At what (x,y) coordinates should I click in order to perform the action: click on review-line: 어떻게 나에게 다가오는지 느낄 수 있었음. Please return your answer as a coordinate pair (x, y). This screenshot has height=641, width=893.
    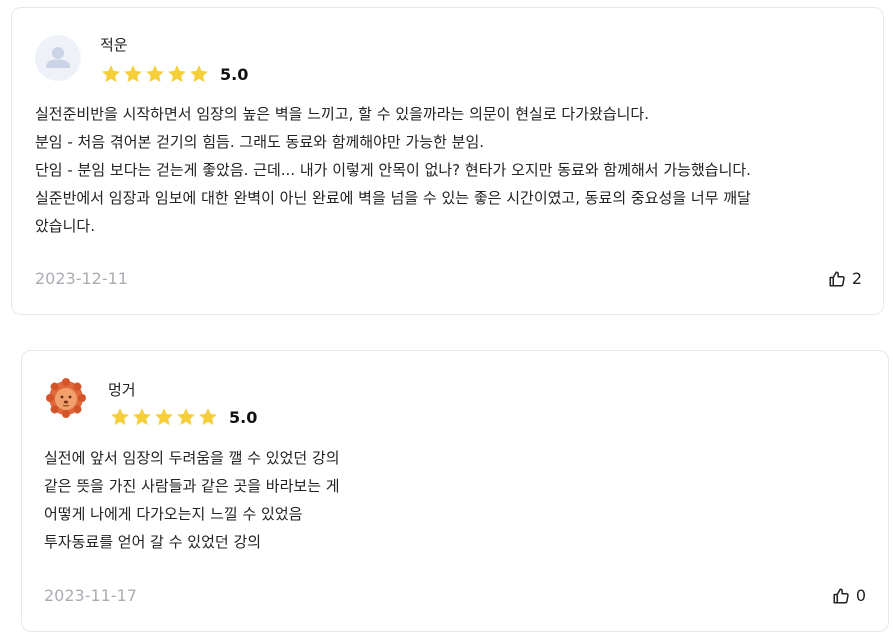
    Looking at the image, I should click on (173, 514).